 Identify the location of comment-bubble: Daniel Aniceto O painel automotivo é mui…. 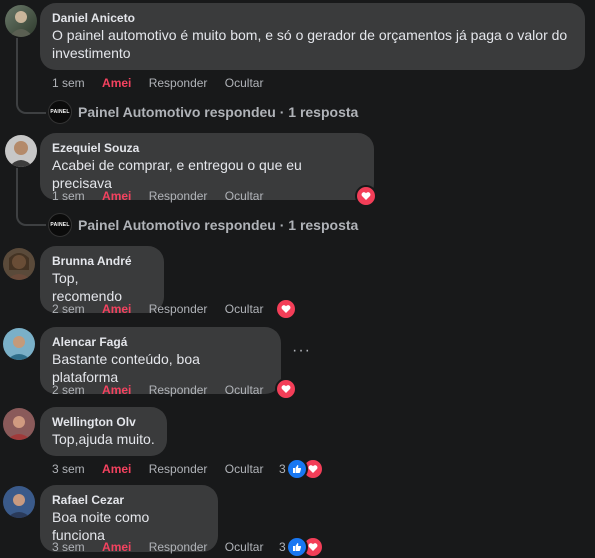
(312, 36).